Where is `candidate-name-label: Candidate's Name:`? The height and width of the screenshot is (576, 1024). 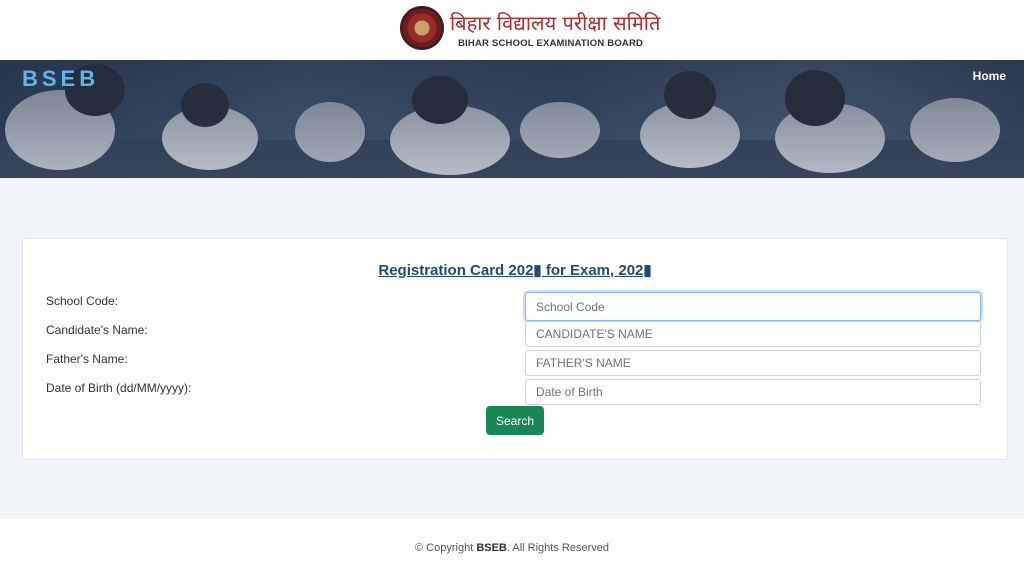
candidate-name-label: Candidate's Name: is located at coordinates (97, 330).